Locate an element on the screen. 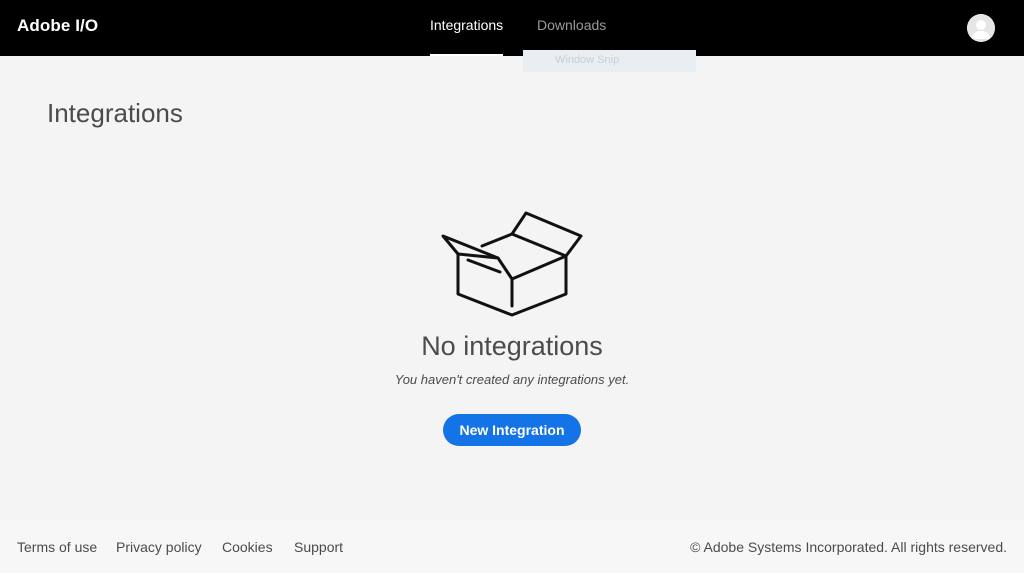 Image resolution: width=1024 pixels, height=573 pixels. footer-link-terms: Terms of use is located at coordinates (57, 547).